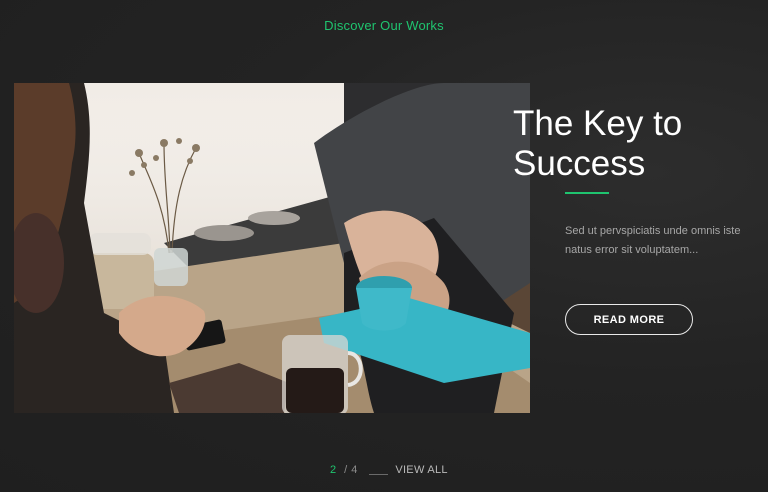 Image resolution: width=768 pixels, height=492 pixels. Describe the element at coordinates (629, 319) in the screenshot. I see `read-more-button: READ MORE` at that location.